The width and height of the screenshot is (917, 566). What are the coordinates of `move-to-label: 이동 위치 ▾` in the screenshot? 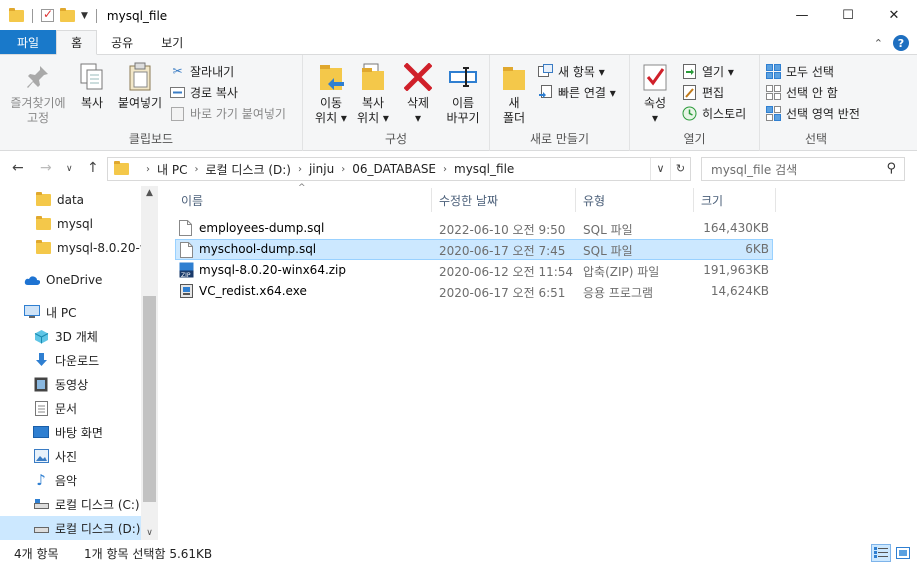 It's located at (331, 110).